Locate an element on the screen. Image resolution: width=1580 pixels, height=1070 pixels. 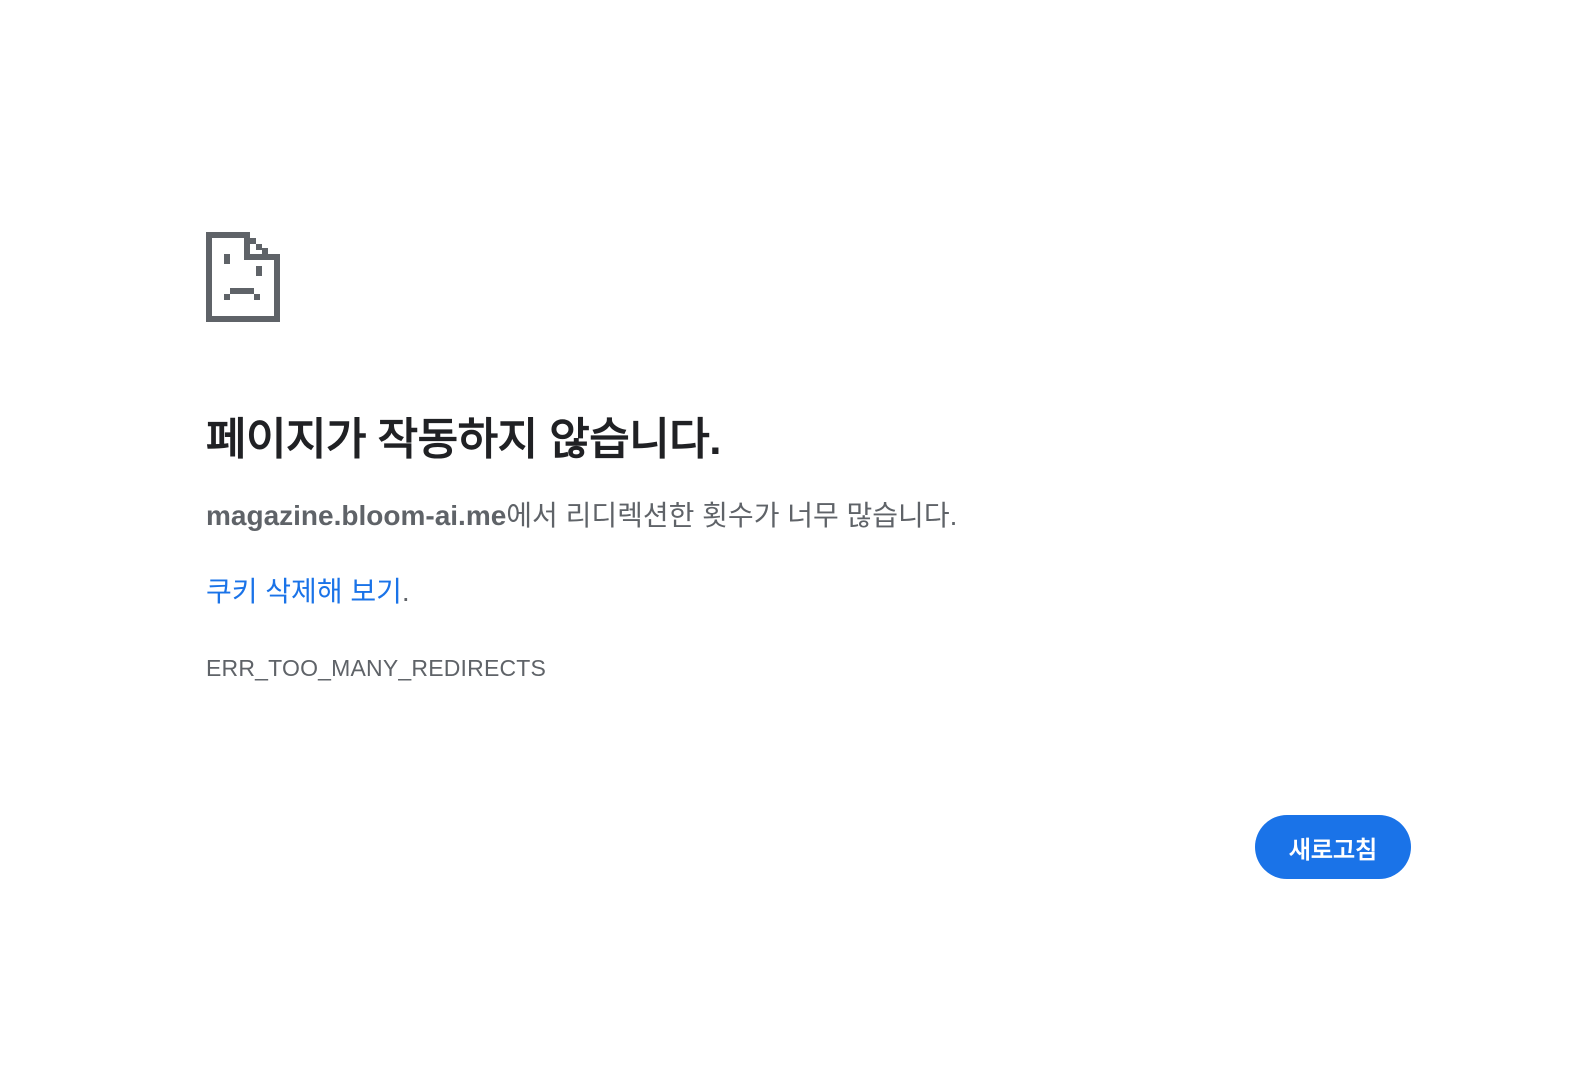
error-message: 에서 리디렉션한 횟수가 너무 많습니다. is located at coordinates (732, 515).